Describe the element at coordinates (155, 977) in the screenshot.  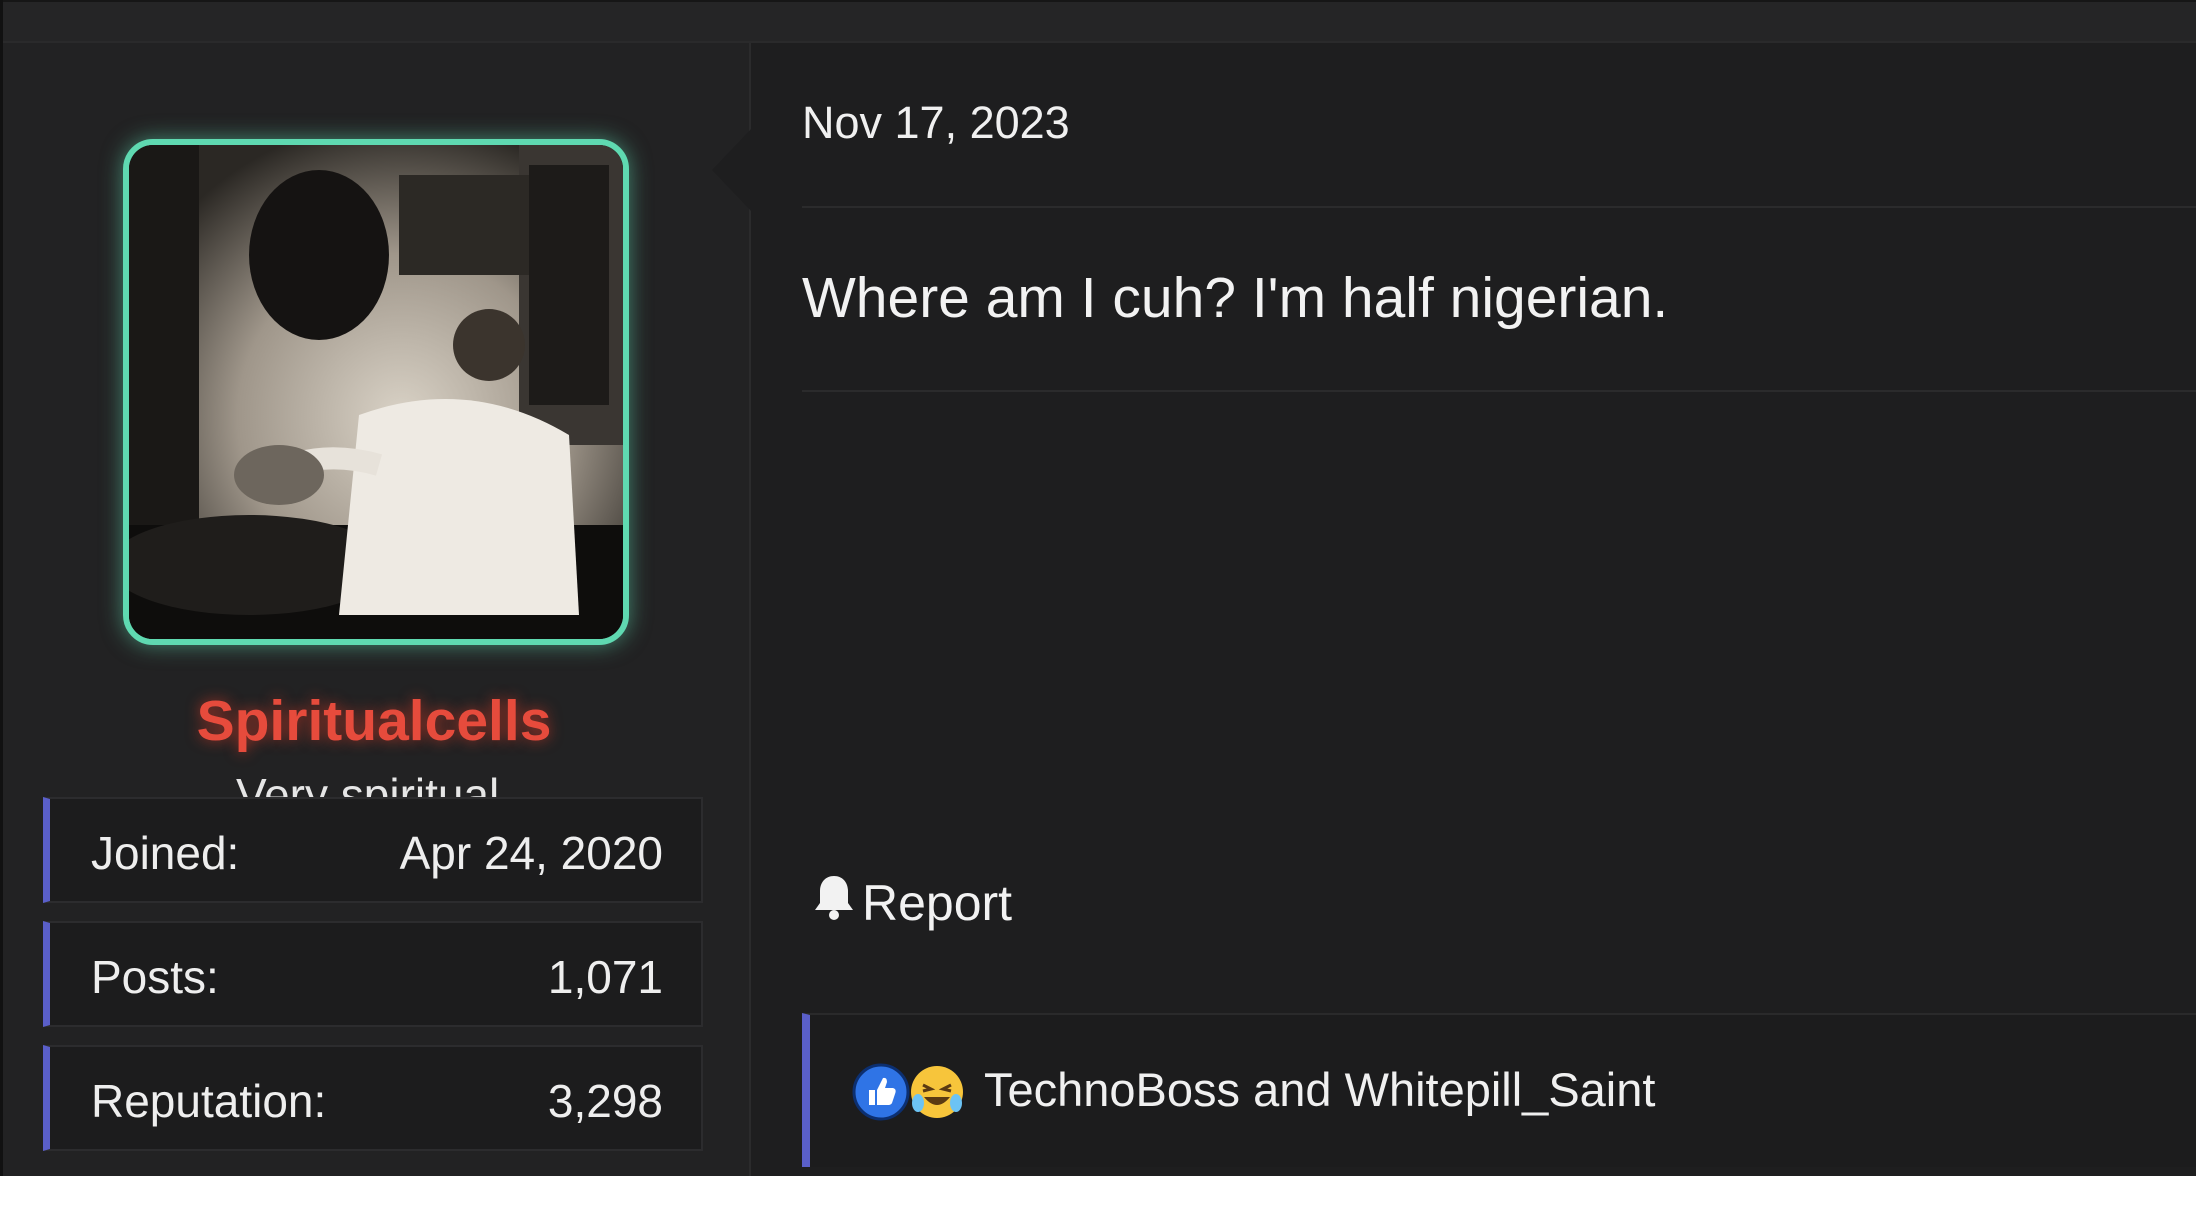
I see `stat-label: Posts:` at that location.